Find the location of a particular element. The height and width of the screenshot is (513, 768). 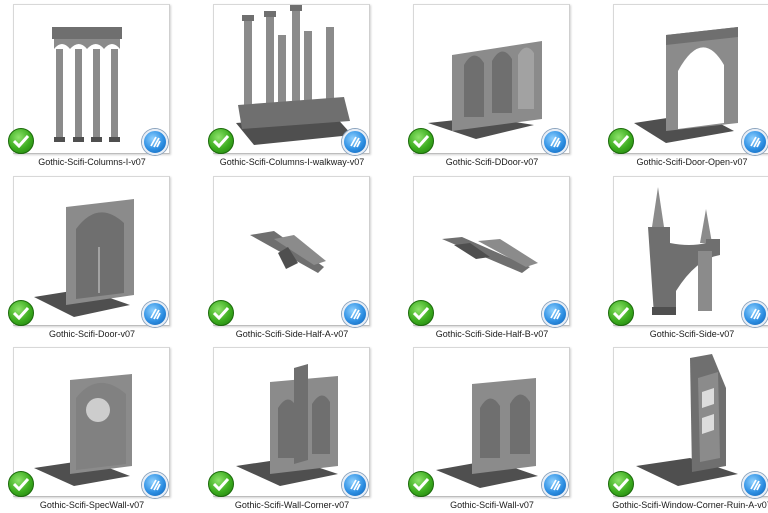

file-name-label: Gothic-Scifi-DDoor-v07 is located at coordinates (492, 162).